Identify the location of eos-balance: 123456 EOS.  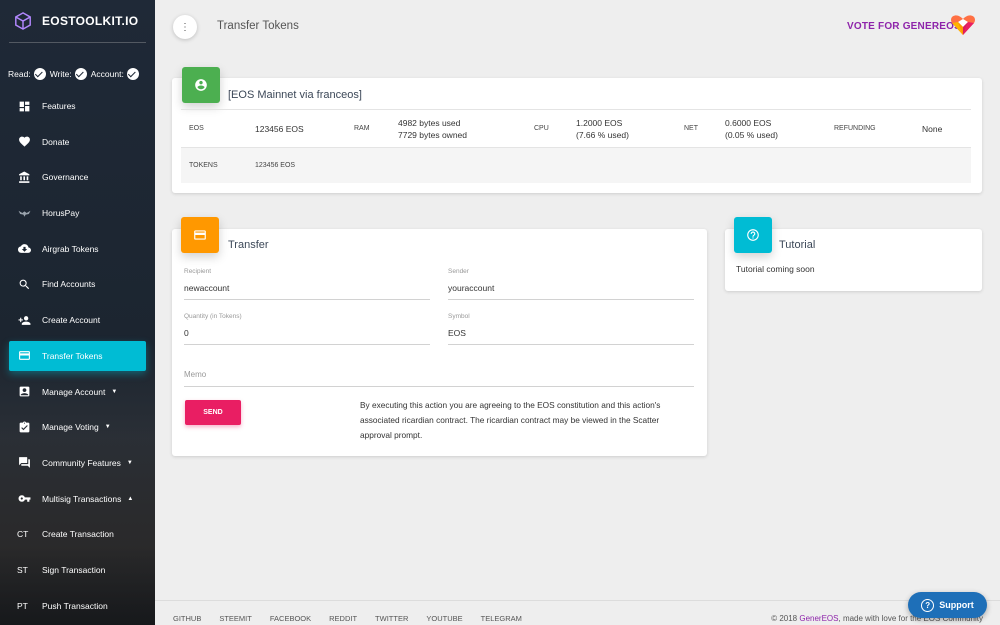
(279, 128).